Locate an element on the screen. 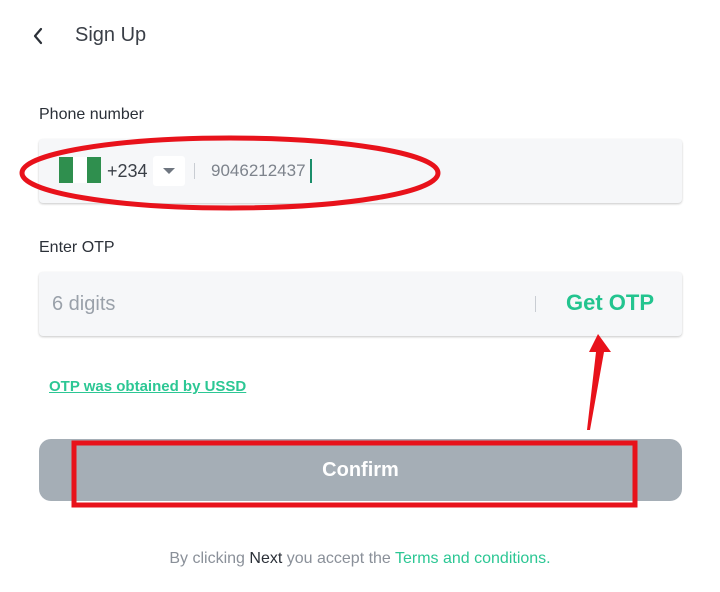 Image resolution: width=720 pixels, height=592 pixels. back-button is located at coordinates (38, 36).